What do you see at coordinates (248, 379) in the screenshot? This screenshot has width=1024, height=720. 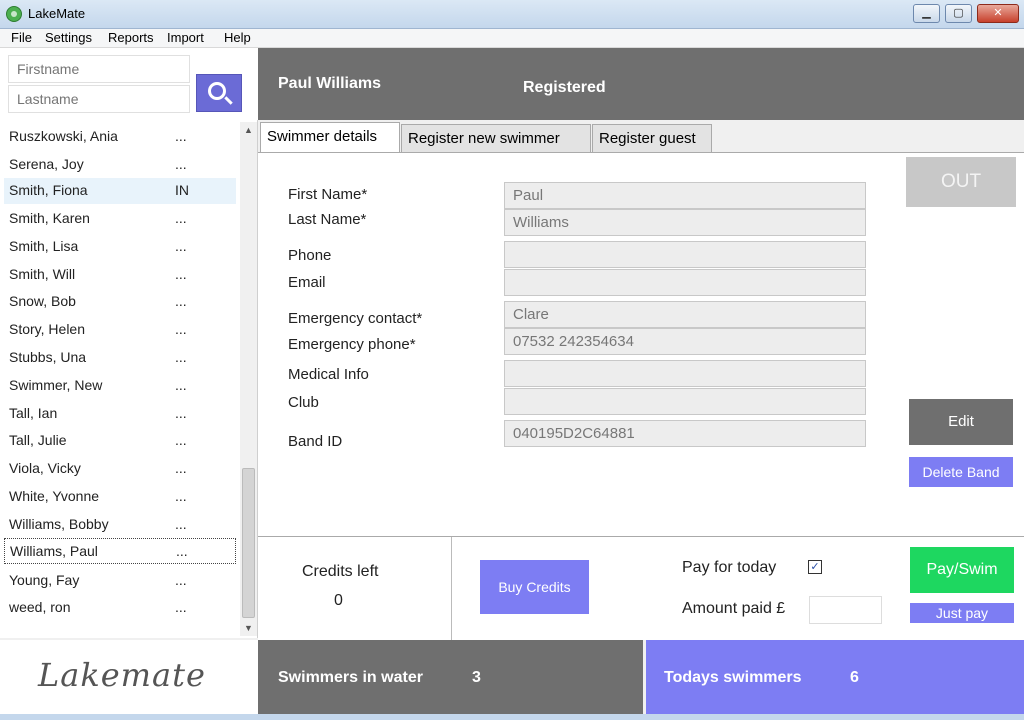 I see `list-scrollbar: ▲ ▼` at bounding box center [248, 379].